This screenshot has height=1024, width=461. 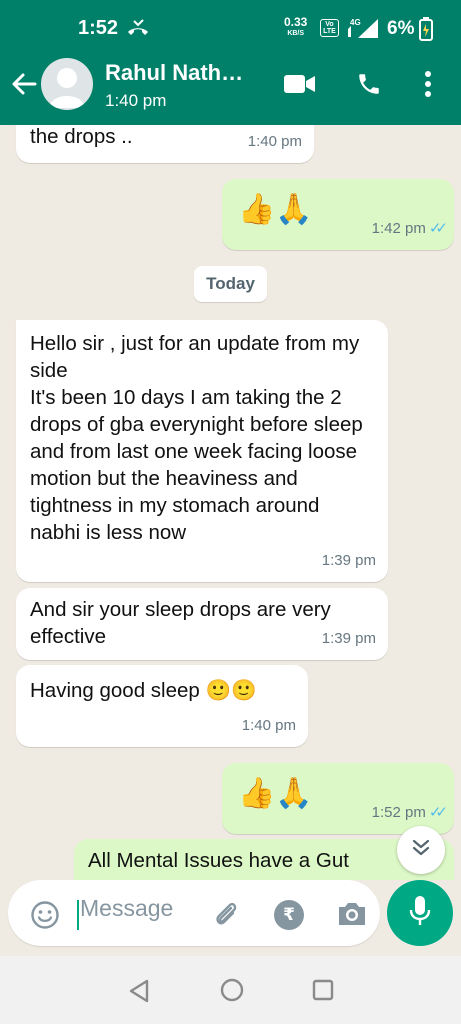 What do you see at coordinates (139, 993) in the screenshot?
I see `nav-back-icon` at bounding box center [139, 993].